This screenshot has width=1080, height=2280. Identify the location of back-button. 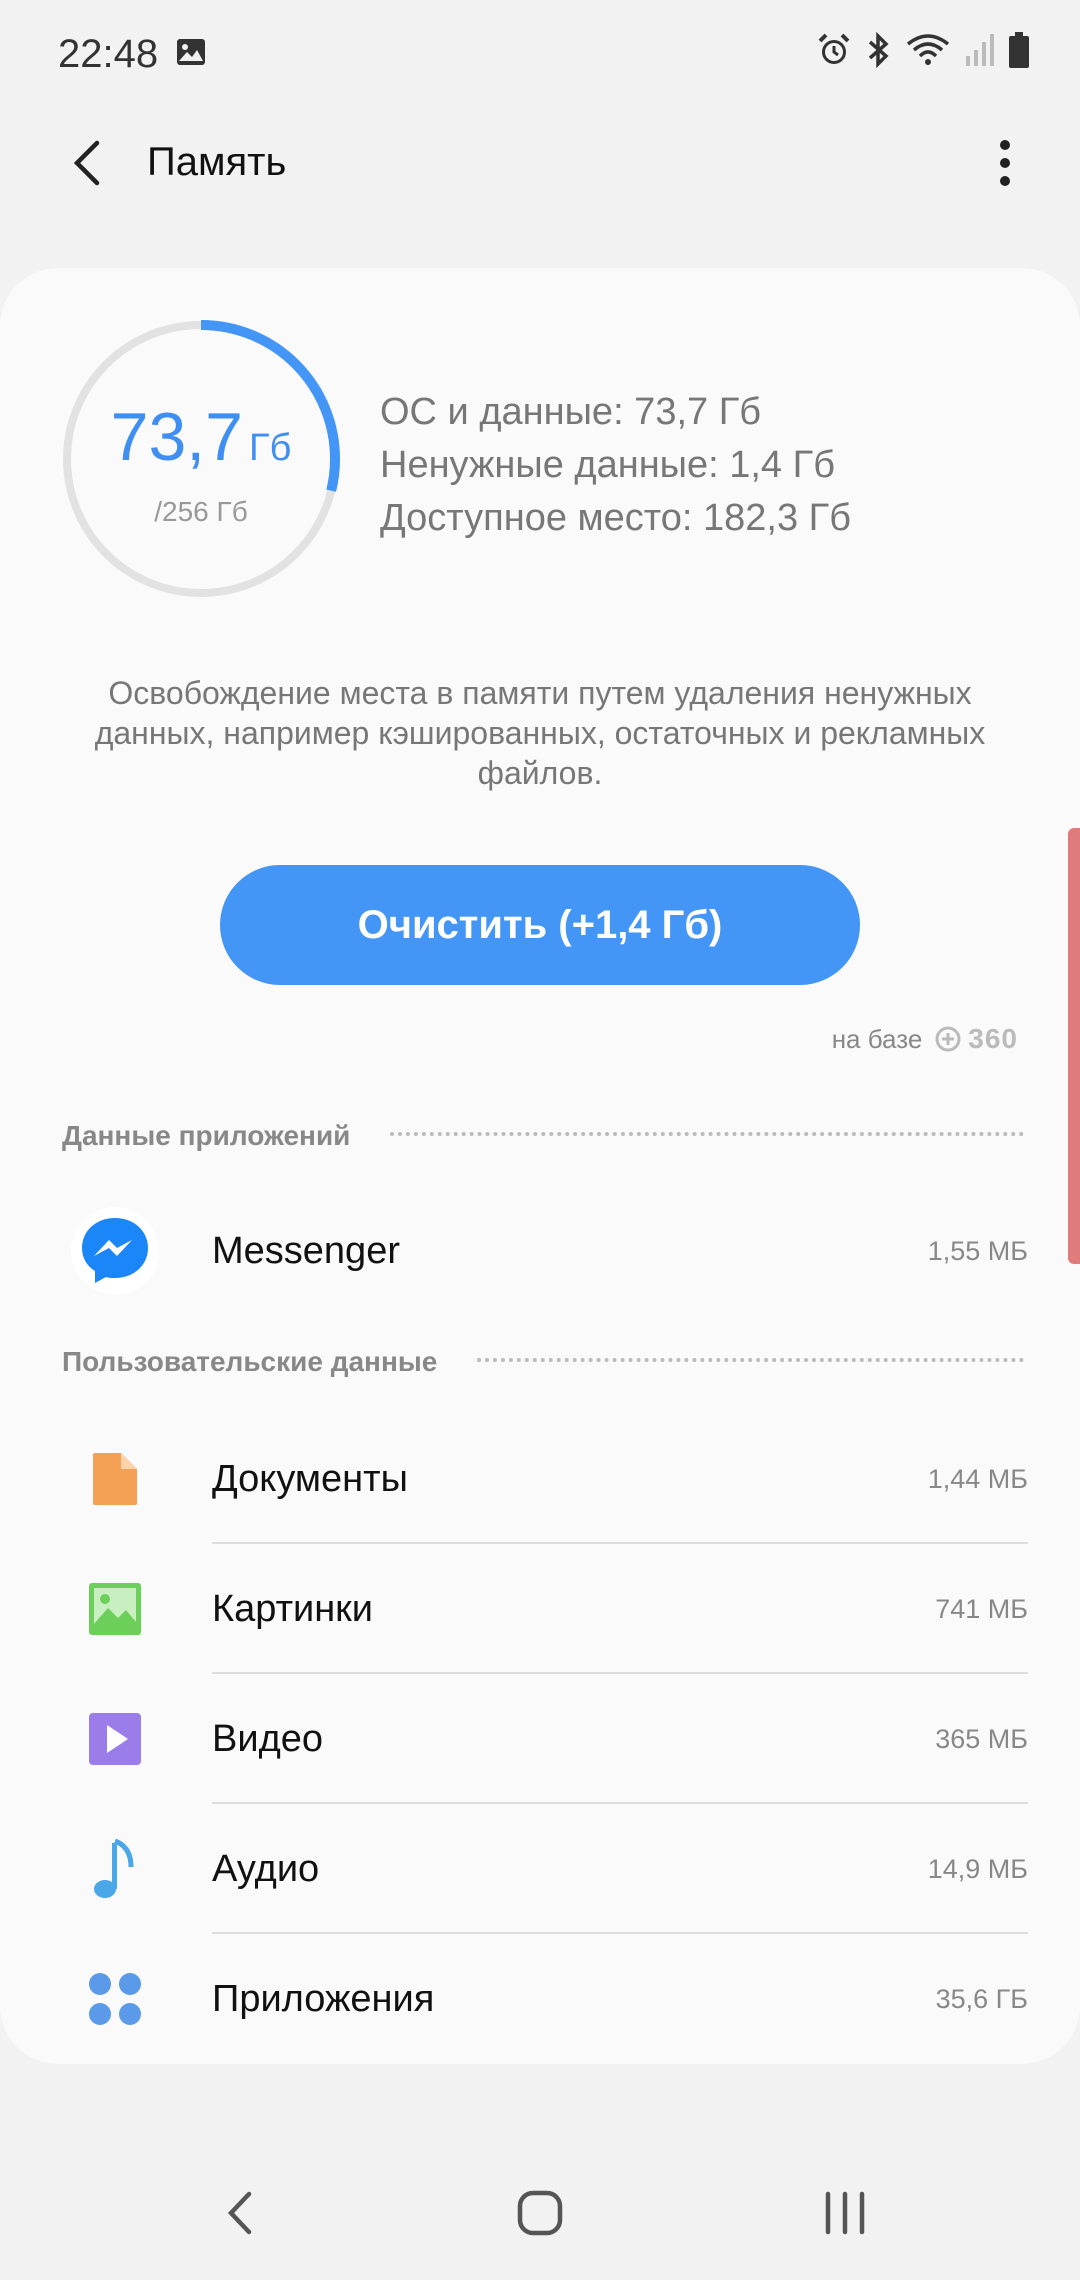
(87, 165).